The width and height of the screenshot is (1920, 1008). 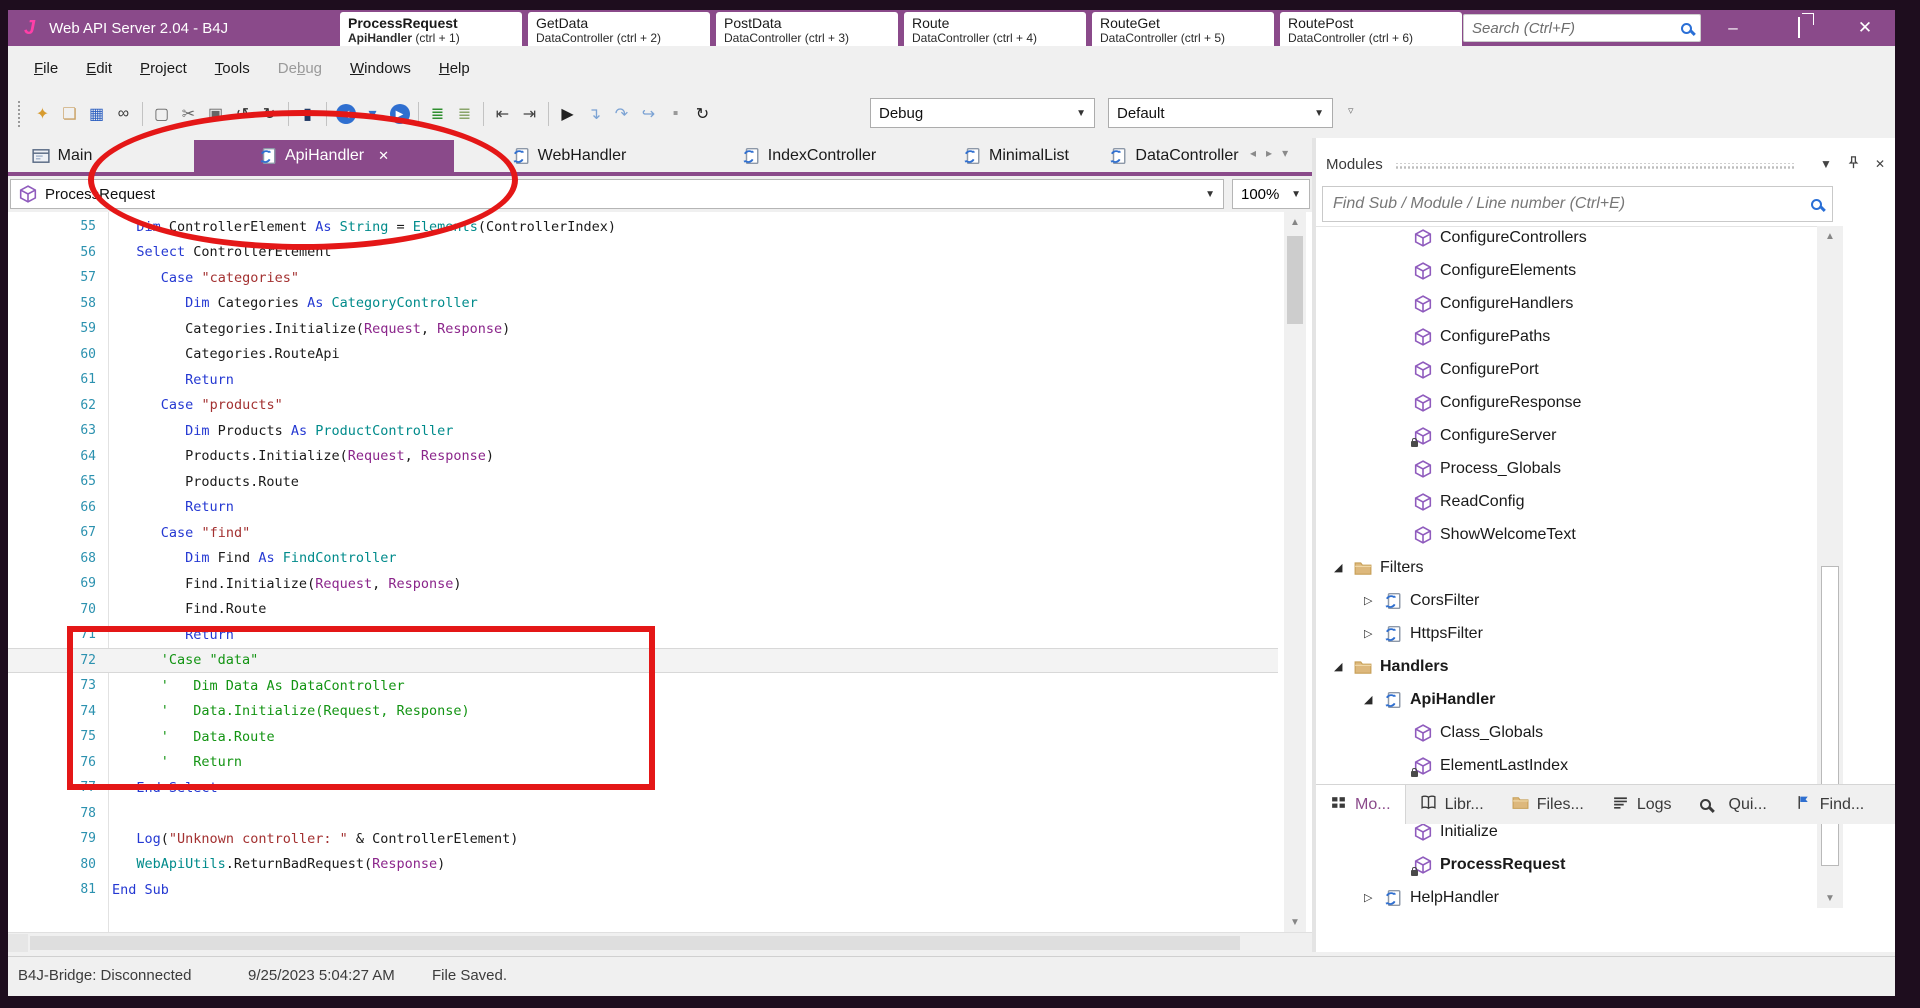 What do you see at coordinates (1477, 468) in the screenshot?
I see `tree-item-process_globals: Process_Globals` at bounding box center [1477, 468].